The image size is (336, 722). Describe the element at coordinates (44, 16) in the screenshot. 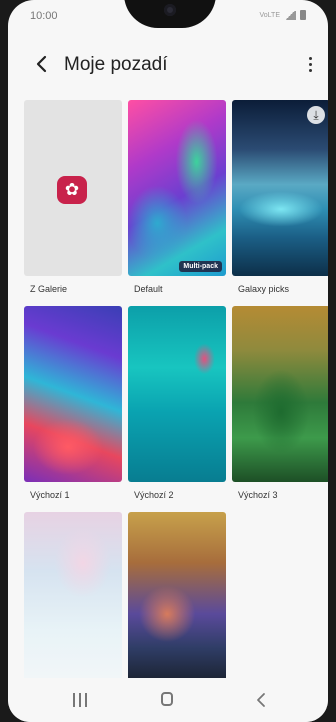

I see `status-time: 10:00` at that location.